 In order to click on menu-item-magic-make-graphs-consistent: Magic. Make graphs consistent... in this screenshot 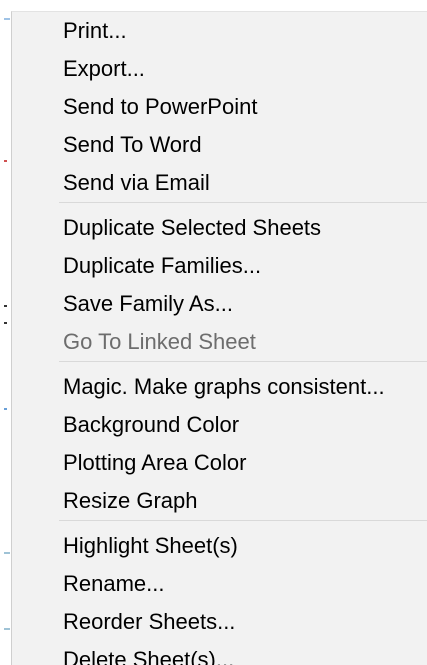, I will do `click(224, 387)`.